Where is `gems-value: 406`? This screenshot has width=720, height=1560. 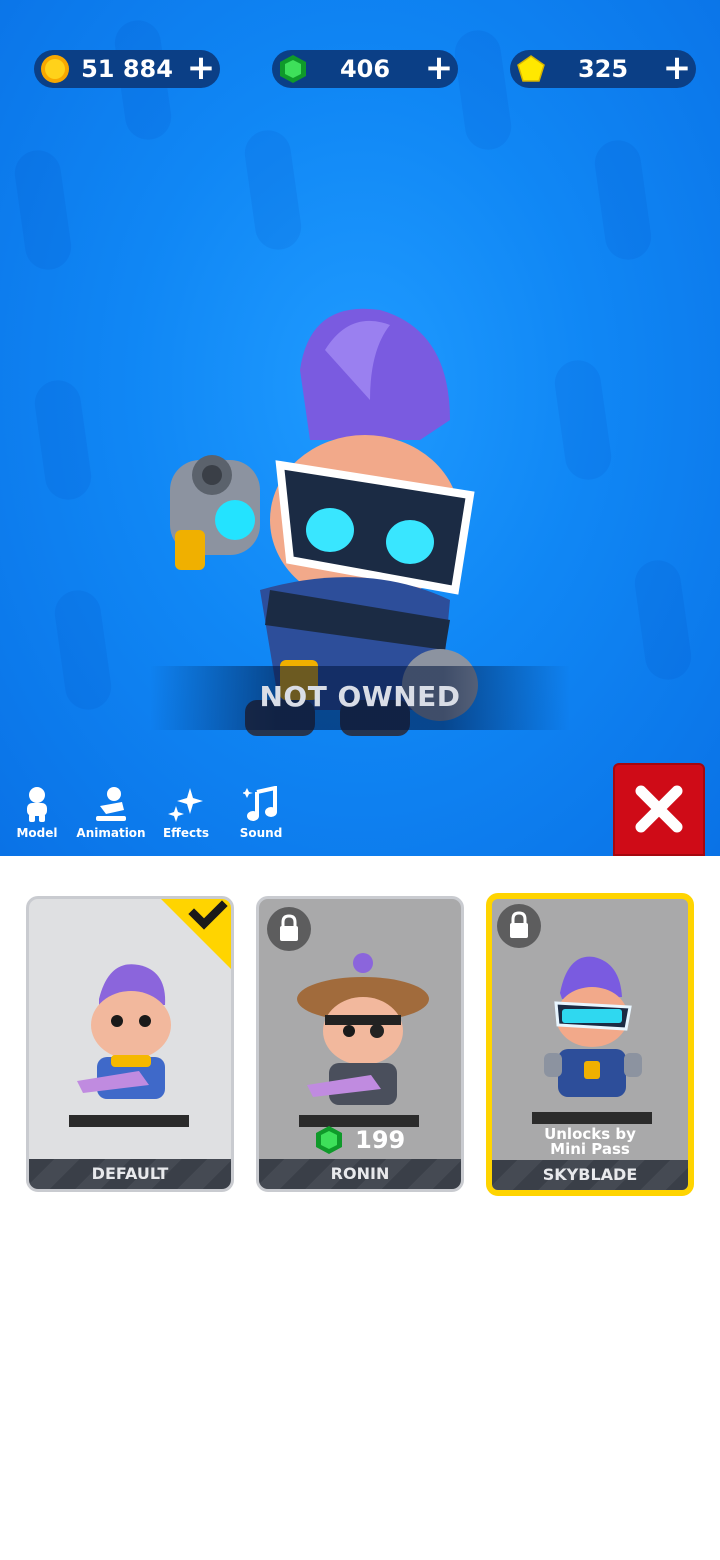 gems-value: 406 is located at coordinates (365, 69).